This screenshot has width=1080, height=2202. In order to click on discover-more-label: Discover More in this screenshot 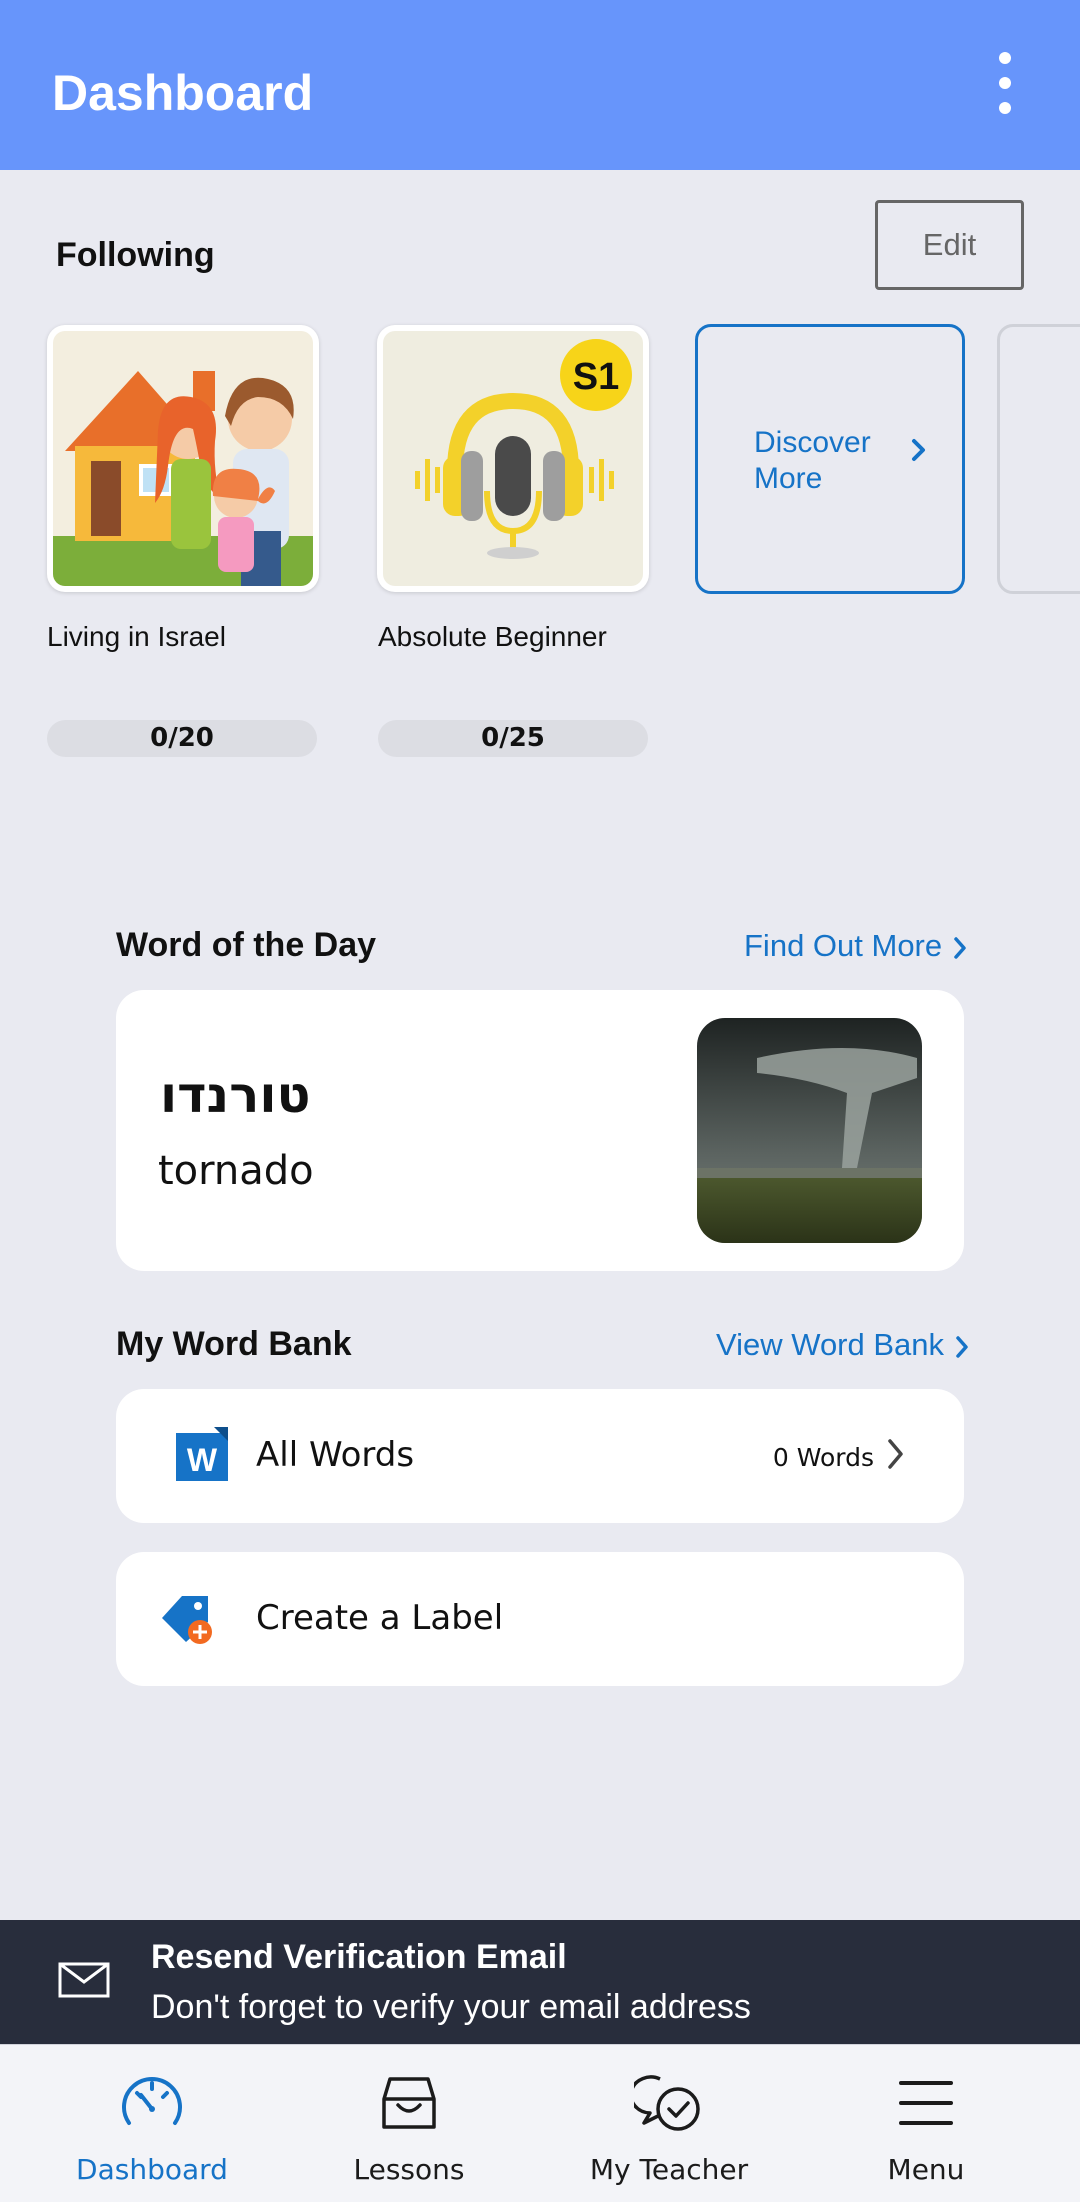, I will do `click(812, 460)`.